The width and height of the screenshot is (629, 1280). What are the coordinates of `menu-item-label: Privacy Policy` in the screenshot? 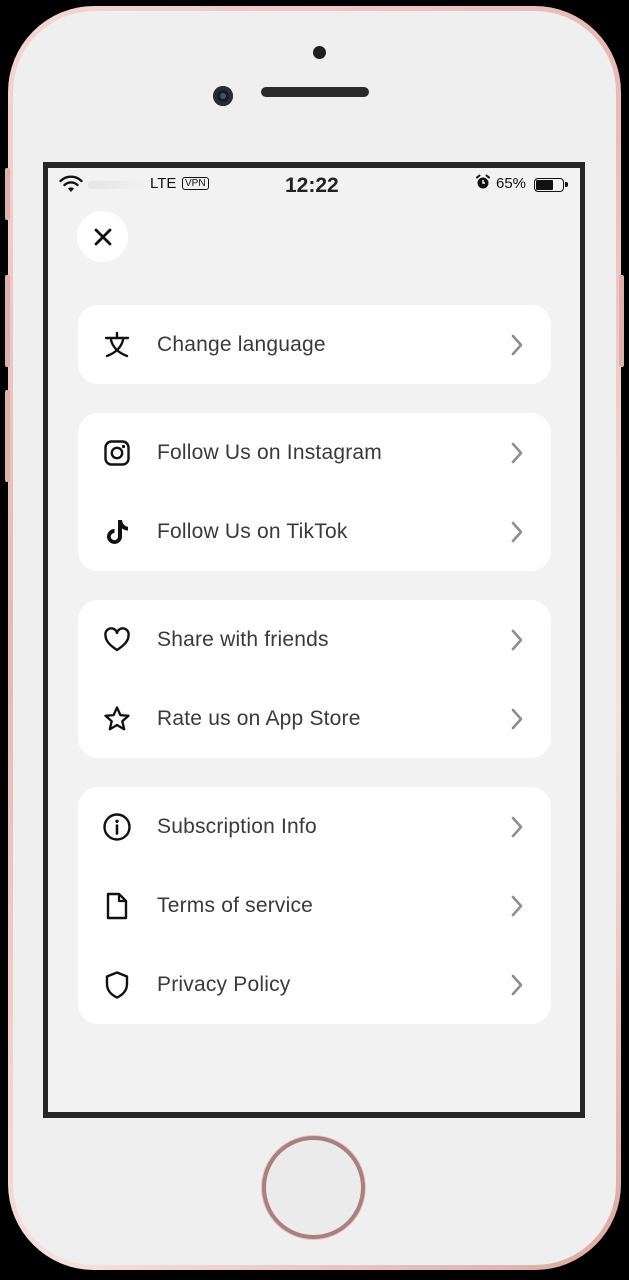 It's located at (224, 984).